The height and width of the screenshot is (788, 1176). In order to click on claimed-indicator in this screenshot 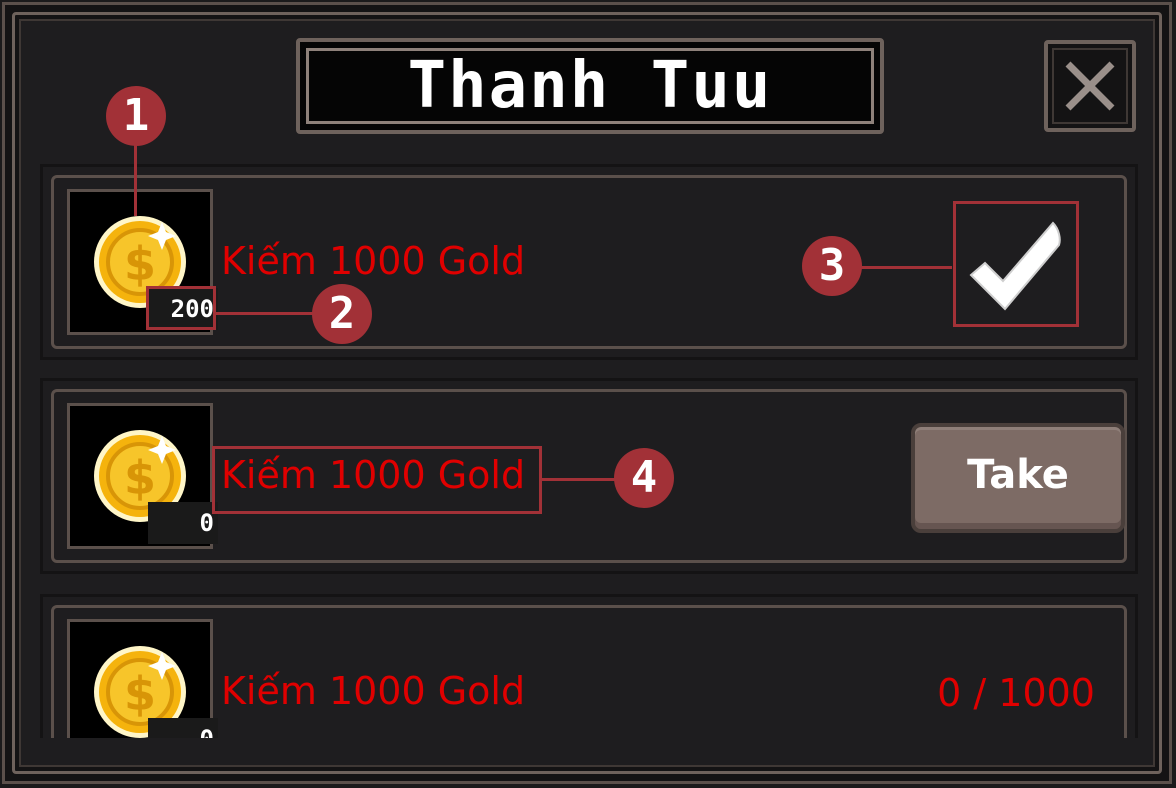, I will do `click(1016, 264)`.